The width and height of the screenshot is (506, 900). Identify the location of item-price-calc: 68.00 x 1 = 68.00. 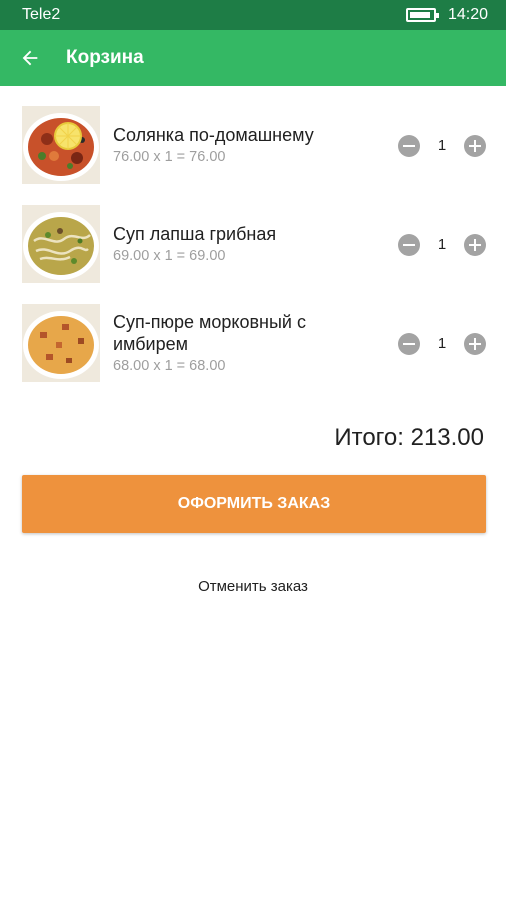
(169, 366).